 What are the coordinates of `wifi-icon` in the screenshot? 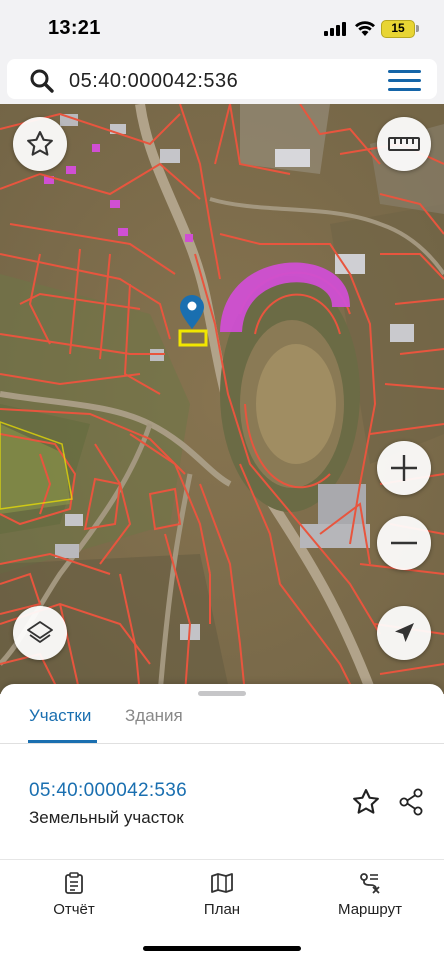 It's located at (365, 28).